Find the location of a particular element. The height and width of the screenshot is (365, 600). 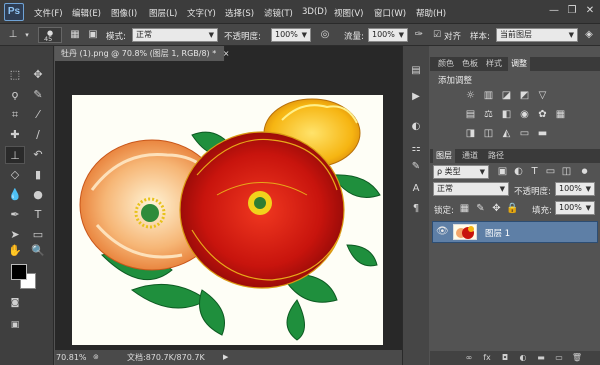

filter-type-icon: T is located at coordinates (534, 171).